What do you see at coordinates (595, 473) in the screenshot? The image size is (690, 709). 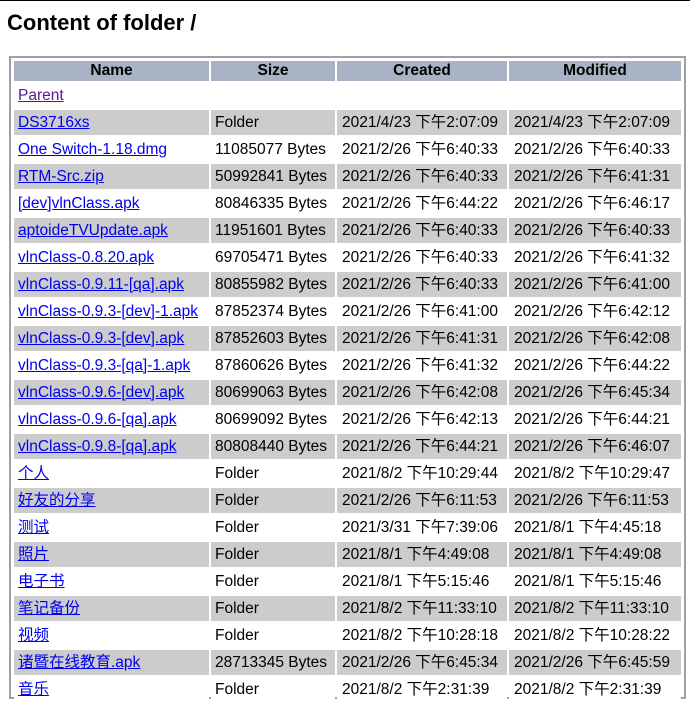 I see `modified-cell: 2021/8/2 下午10:29:47` at bounding box center [595, 473].